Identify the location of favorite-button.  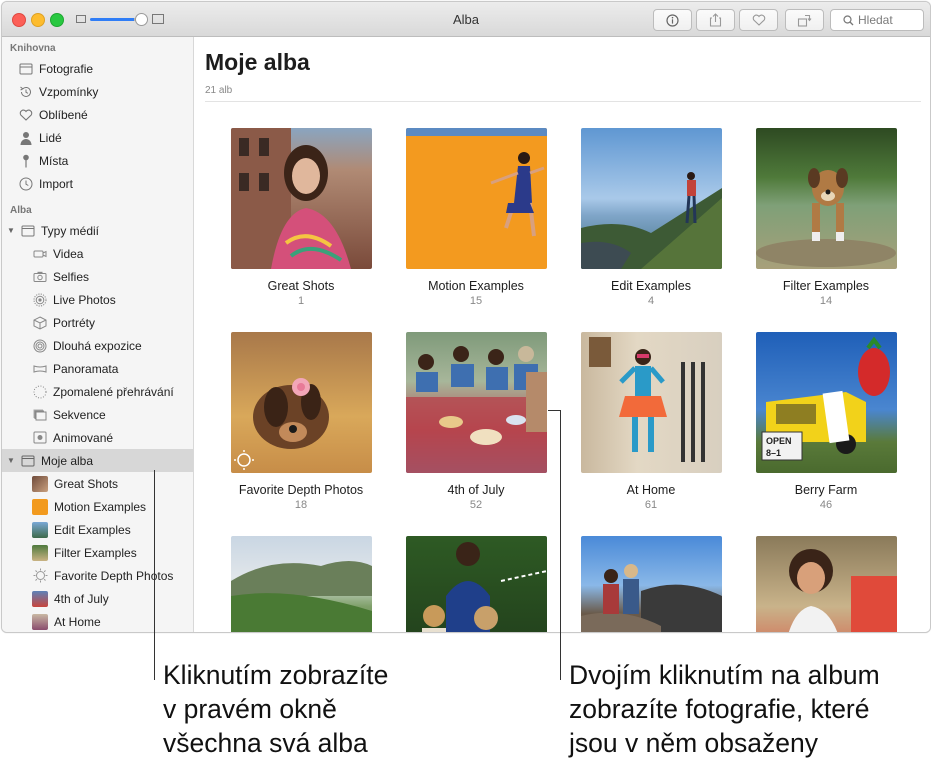
(758, 20).